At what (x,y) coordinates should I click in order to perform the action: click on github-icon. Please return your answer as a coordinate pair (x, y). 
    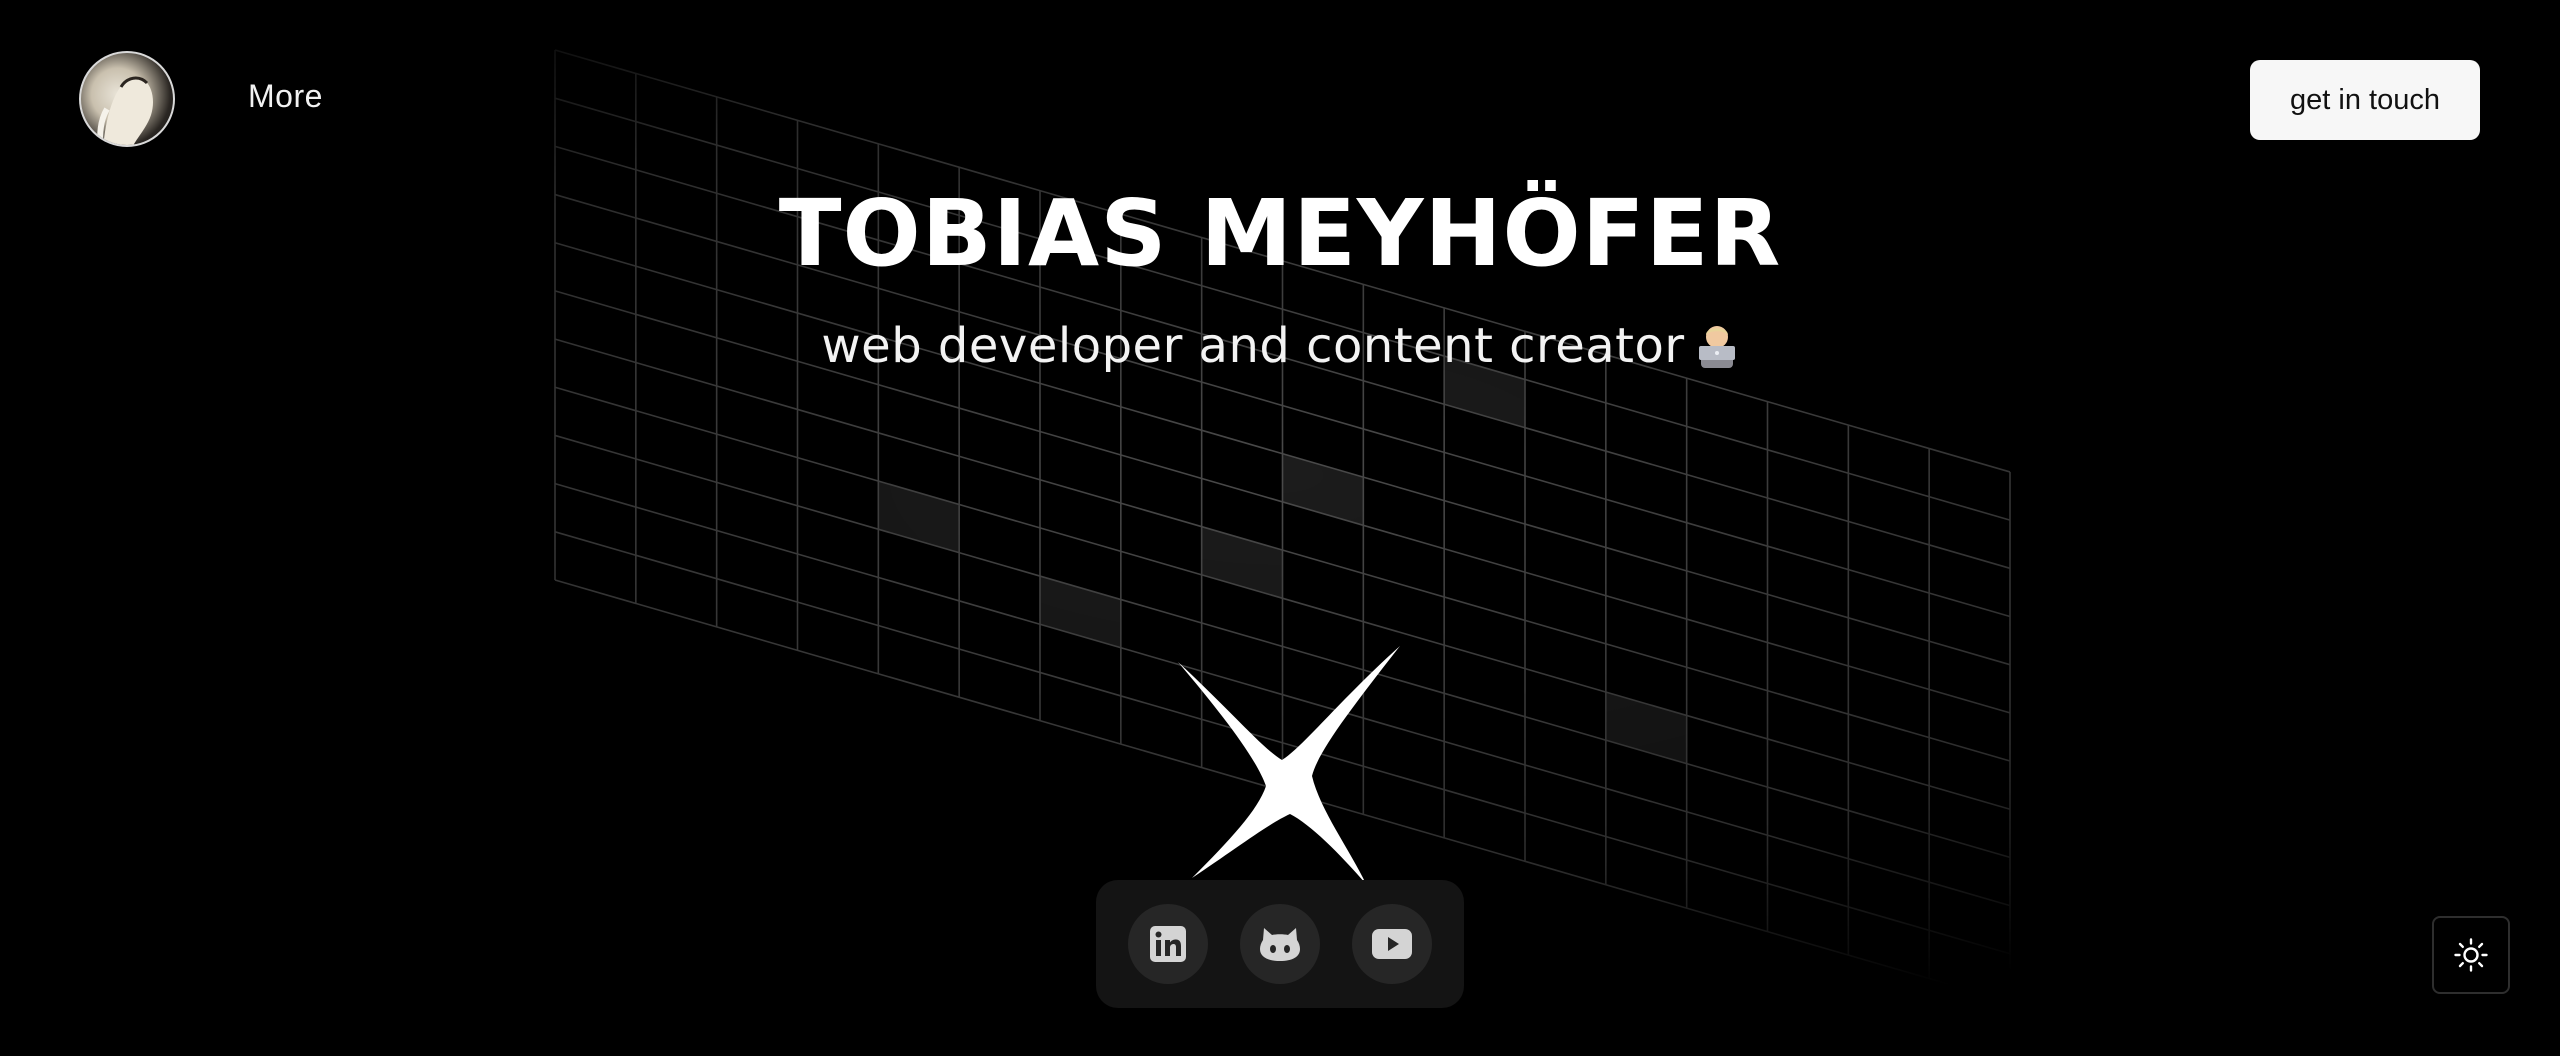
    Looking at the image, I should click on (1280, 944).